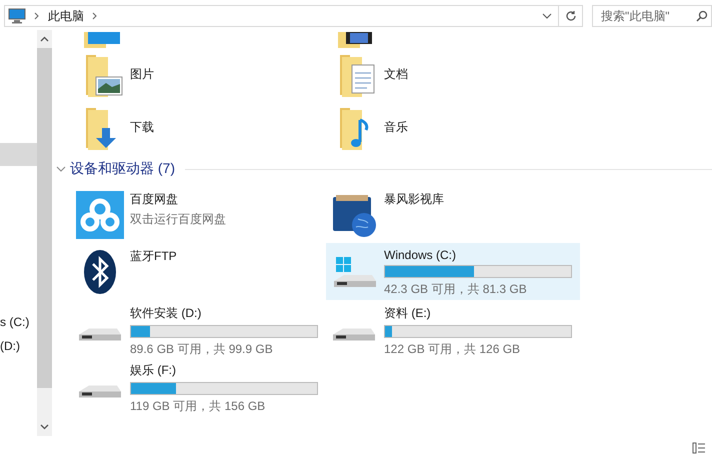 This screenshot has height=458, width=712. I want to click on dropdown-caret-icon, so click(547, 16).